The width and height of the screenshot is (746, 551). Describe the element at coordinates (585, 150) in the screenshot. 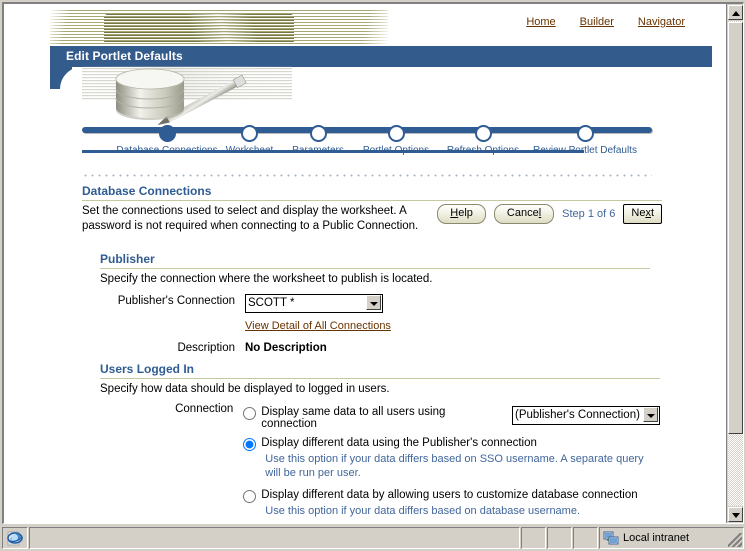

I see `wizard-step-label: Review Portlet Defaults` at that location.